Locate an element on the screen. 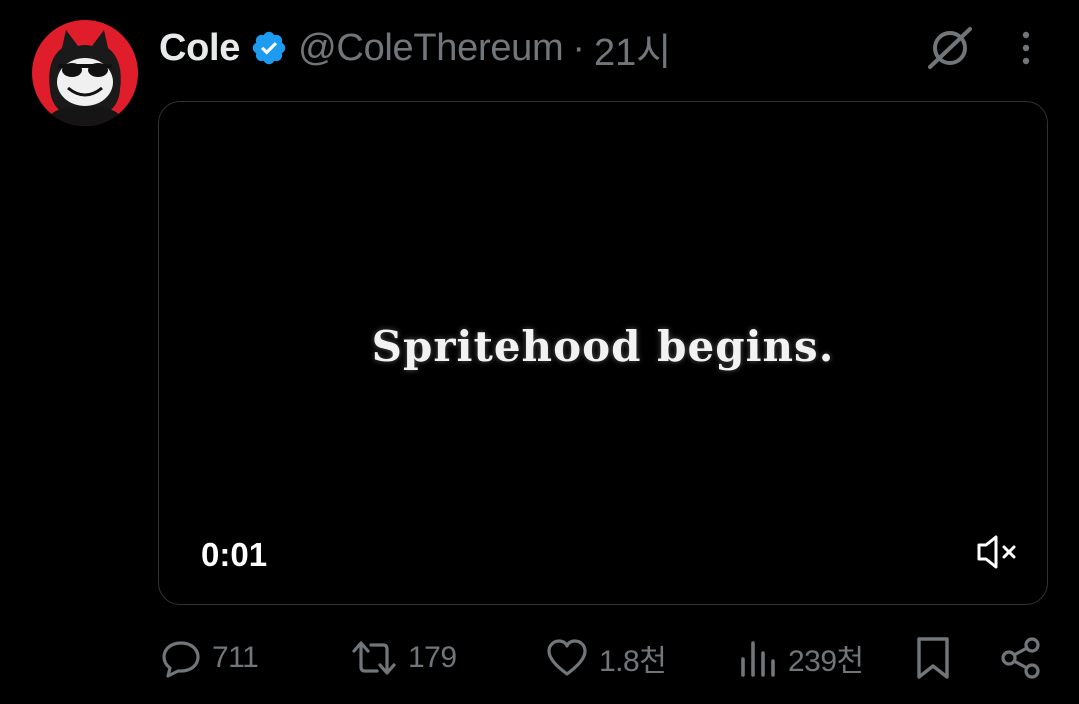 This screenshot has width=1079, height=704. views-count: 239천 is located at coordinates (826, 661).